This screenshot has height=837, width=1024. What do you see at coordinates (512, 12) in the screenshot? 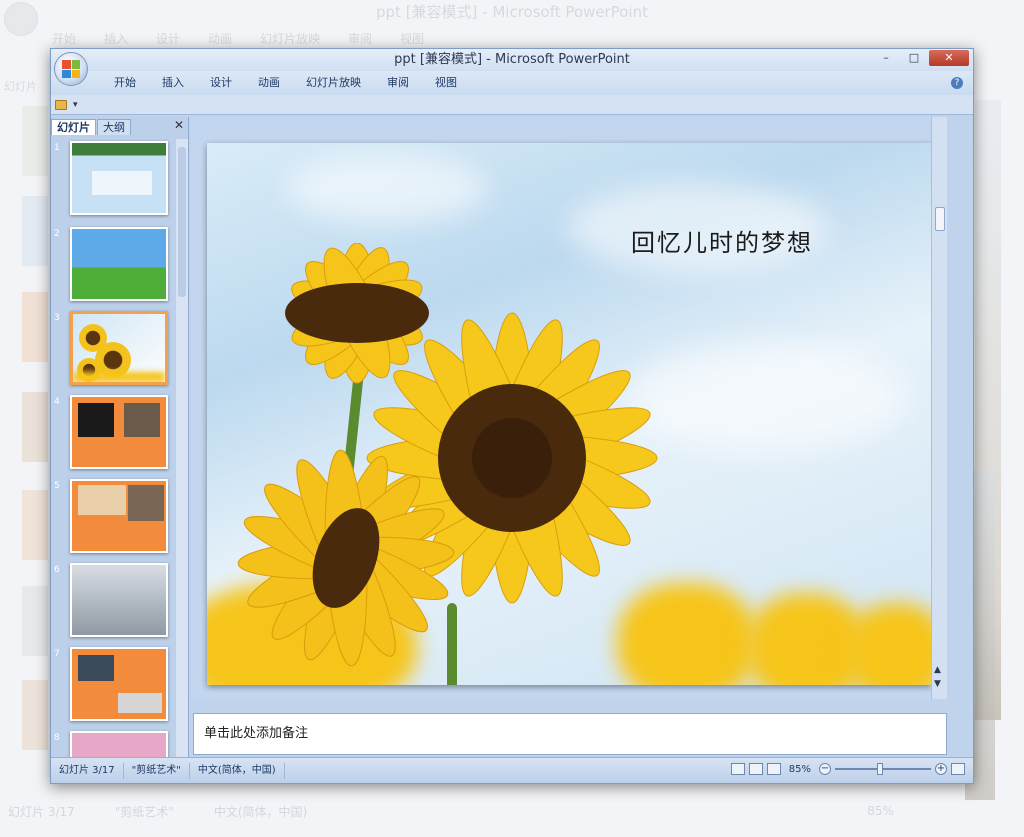
I see `background-window-title: ppt [兼容模式] - Microsoft PowerPoint` at bounding box center [512, 12].